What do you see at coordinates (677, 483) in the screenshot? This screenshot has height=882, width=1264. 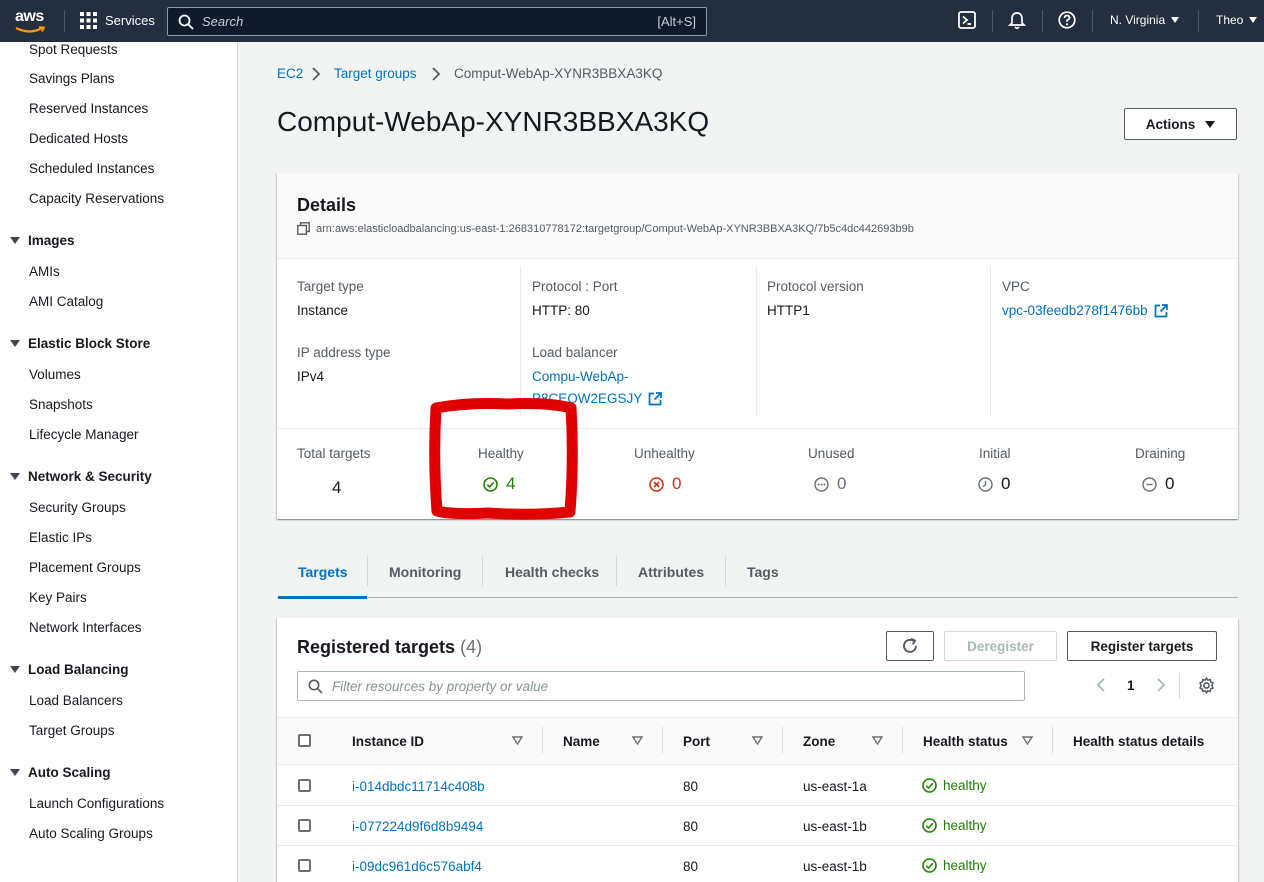 I see `unhealthy-value: 0` at bounding box center [677, 483].